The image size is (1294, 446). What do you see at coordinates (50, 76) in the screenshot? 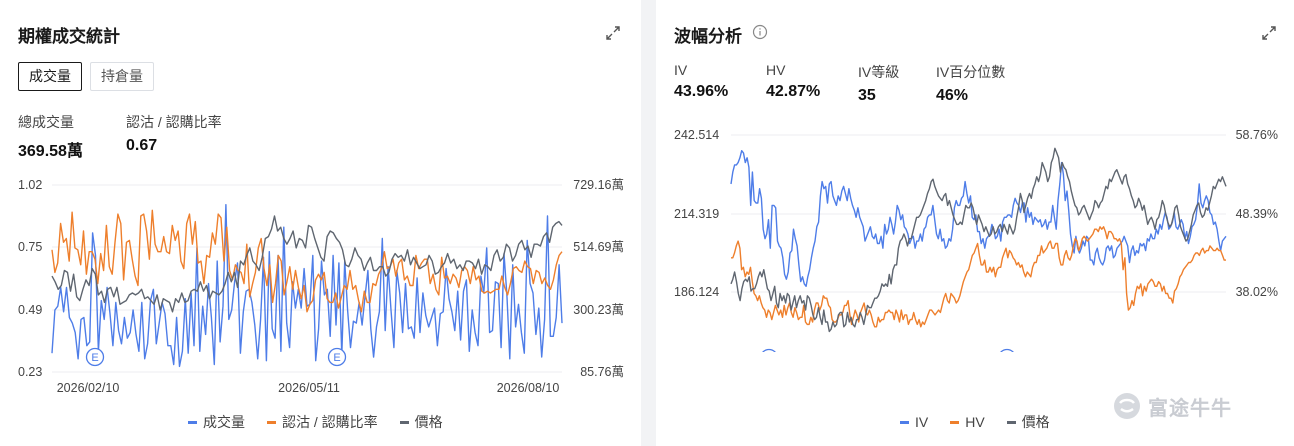
I see `tab-volume: 成交量` at bounding box center [50, 76].